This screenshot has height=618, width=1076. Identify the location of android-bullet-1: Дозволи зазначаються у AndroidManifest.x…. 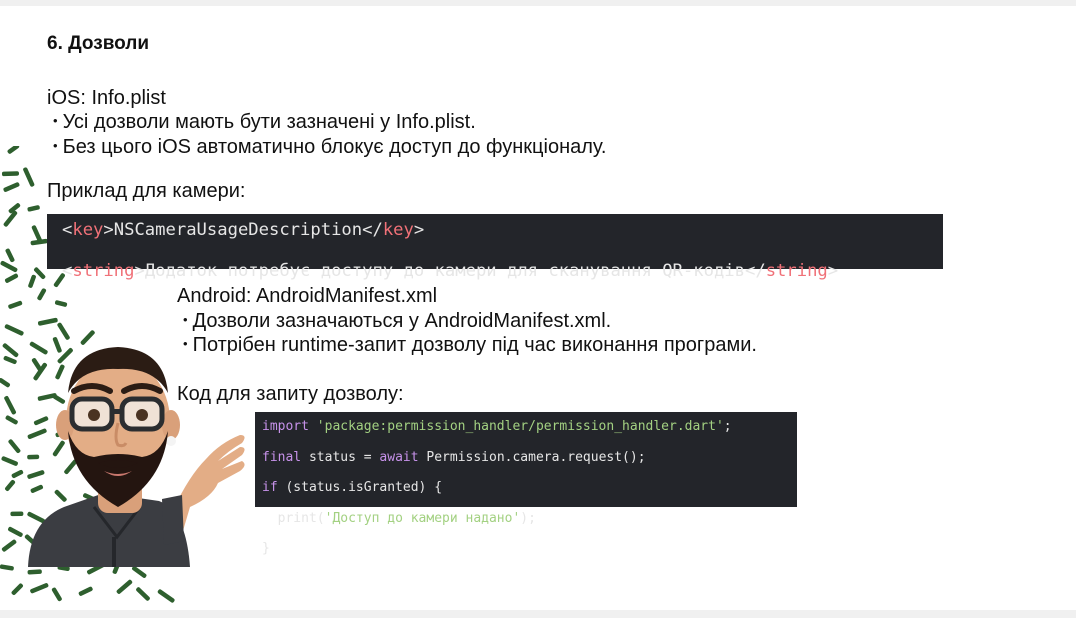
(397, 321).